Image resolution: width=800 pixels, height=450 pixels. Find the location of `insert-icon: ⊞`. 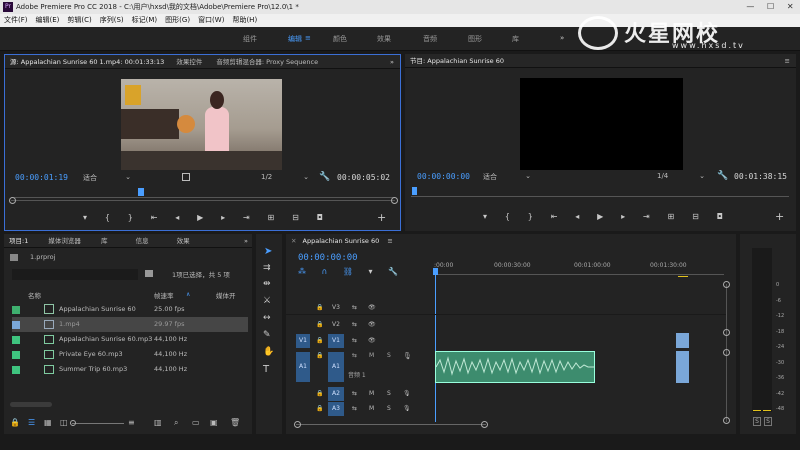

insert-icon: ⊞ is located at coordinates (271, 217).